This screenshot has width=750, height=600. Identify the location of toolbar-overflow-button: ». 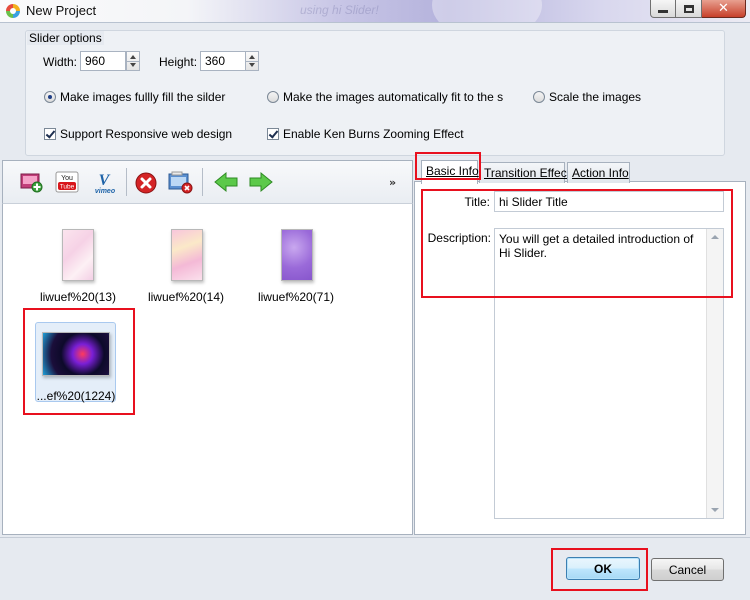
(392, 182).